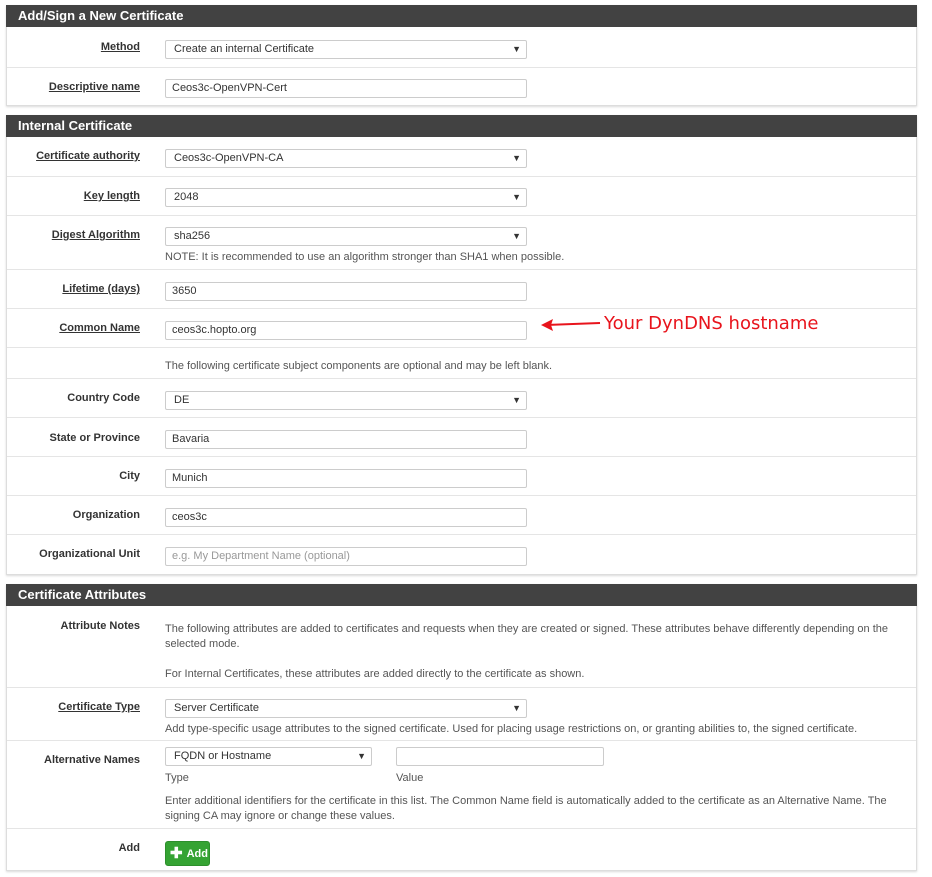 Image resolution: width=932 pixels, height=877 pixels. I want to click on state-label: State or Province, so click(94, 438).